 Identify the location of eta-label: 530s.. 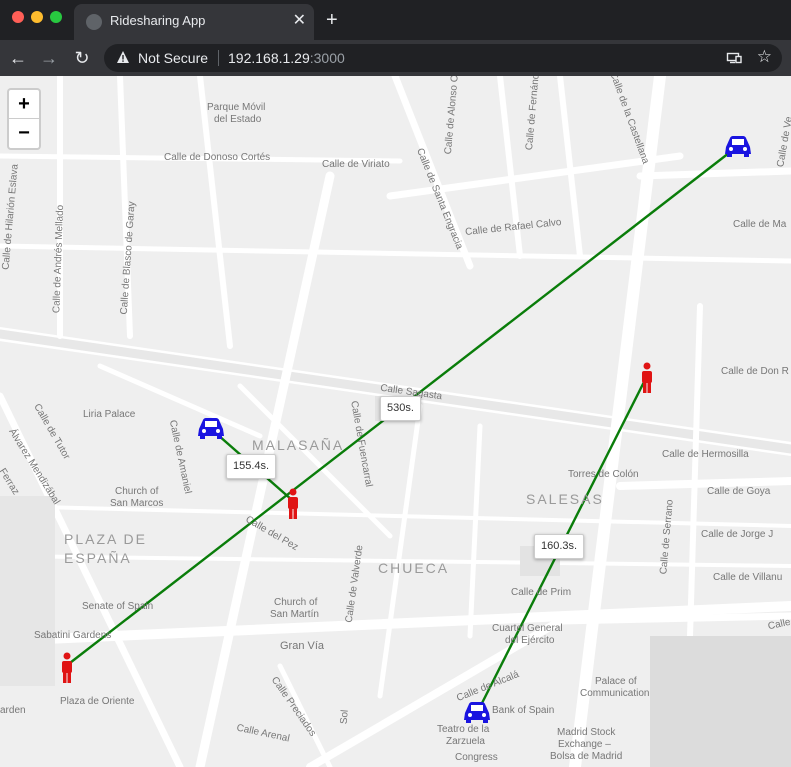
(400, 408).